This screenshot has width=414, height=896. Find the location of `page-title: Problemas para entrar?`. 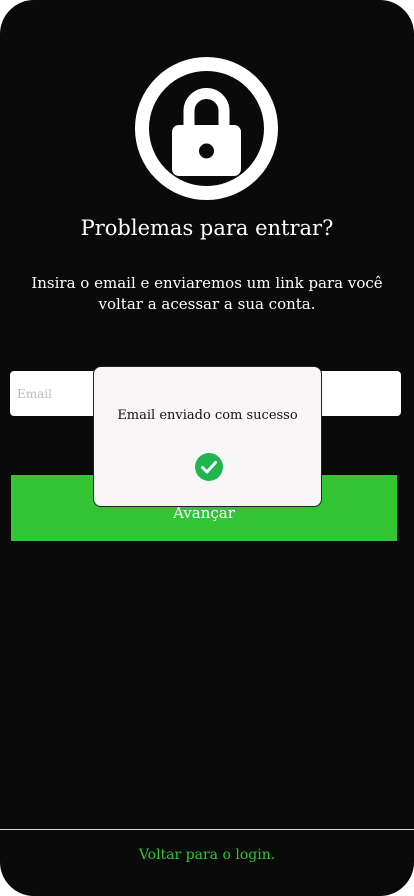

page-title: Problemas para entrar? is located at coordinates (207, 228).